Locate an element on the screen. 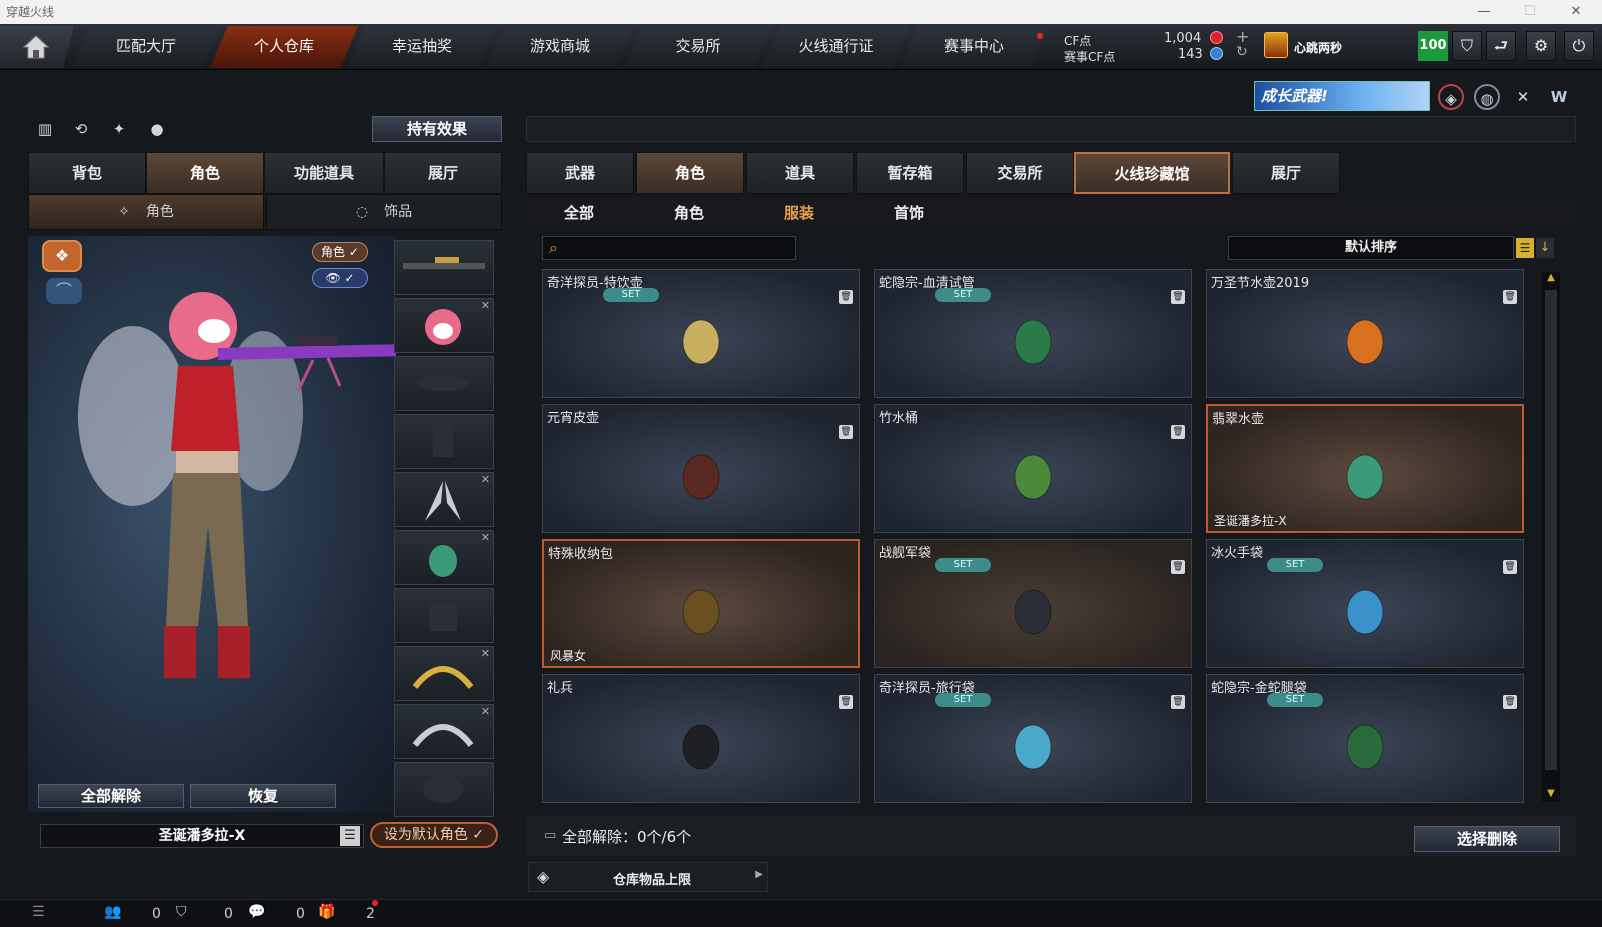  refresh-cf-icon: ↻ is located at coordinates (1242, 52).